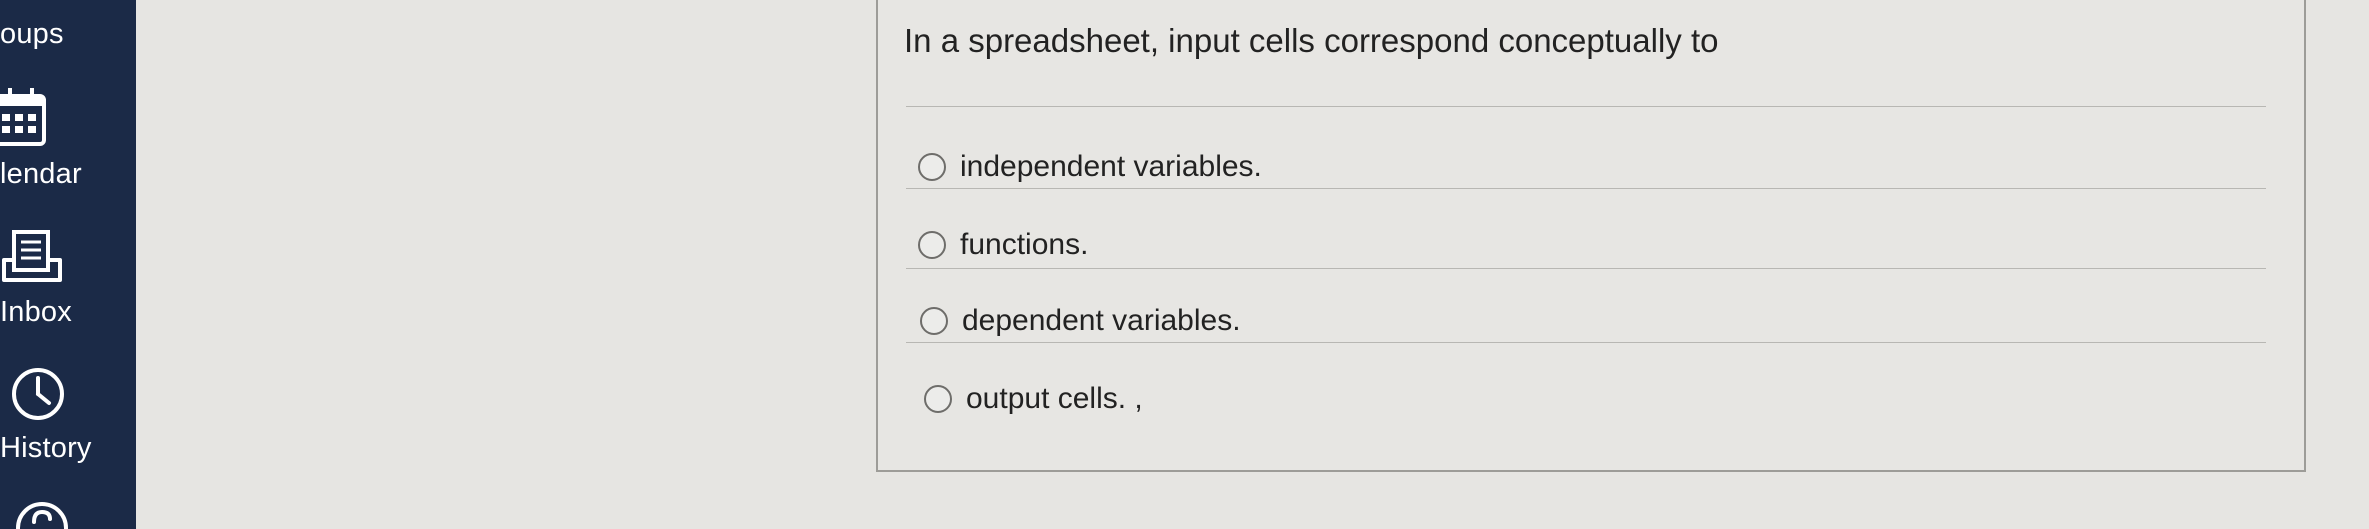 This screenshot has height=529, width=2369. What do you see at coordinates (68, 264) in the screenshot?
I see `global-nav-sidebar: oups lendar Inbox History` at bounding box center [68, 264].